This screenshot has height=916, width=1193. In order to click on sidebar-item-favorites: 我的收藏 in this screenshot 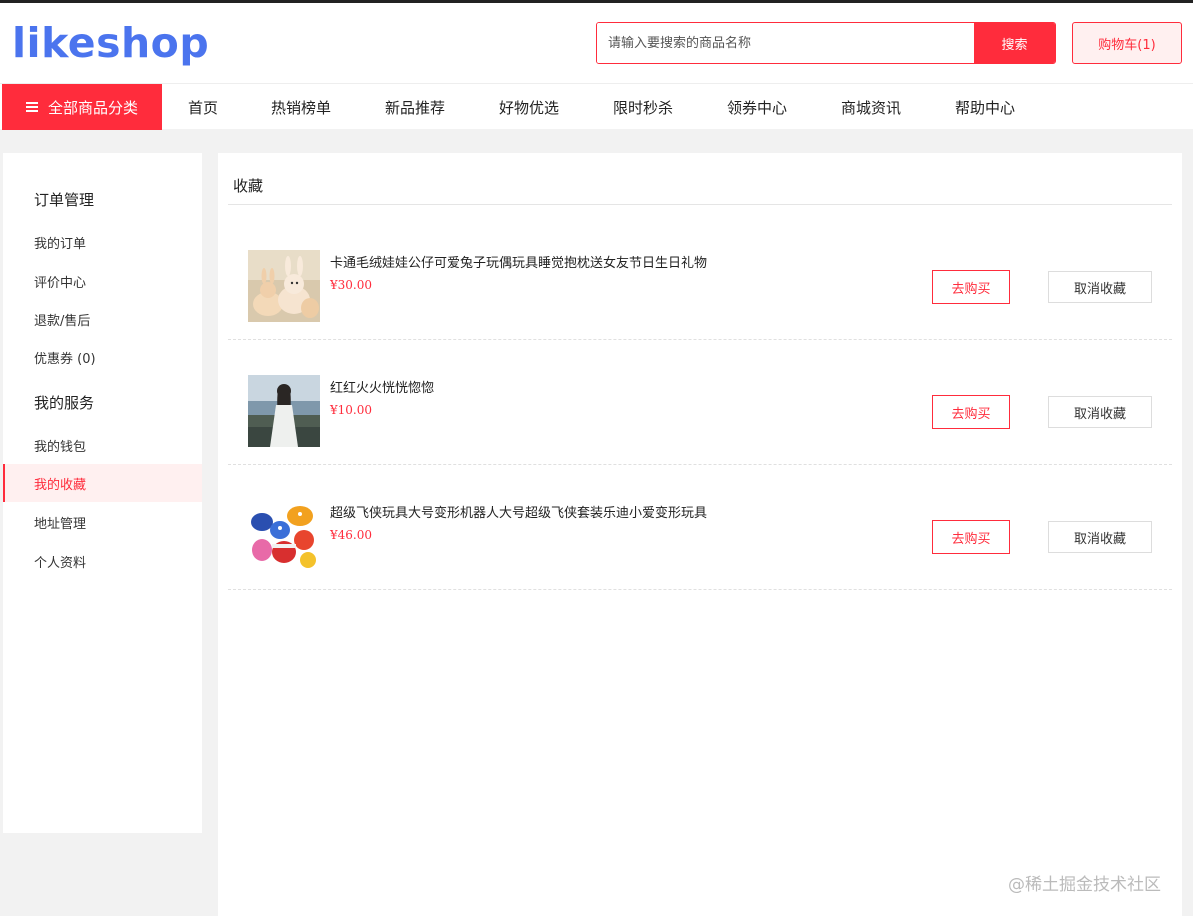, I will do `click(102, 483)`.